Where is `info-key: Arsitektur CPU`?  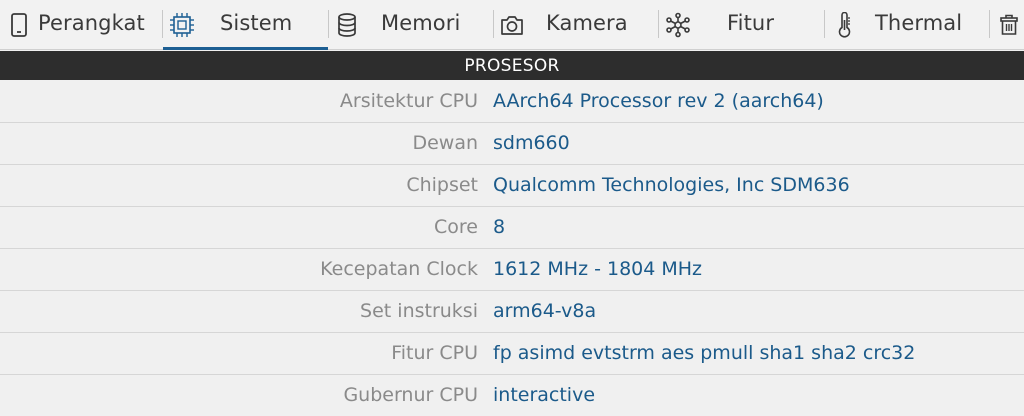
info-key: Arsitektur CPU is located at coordinates (408, 101).